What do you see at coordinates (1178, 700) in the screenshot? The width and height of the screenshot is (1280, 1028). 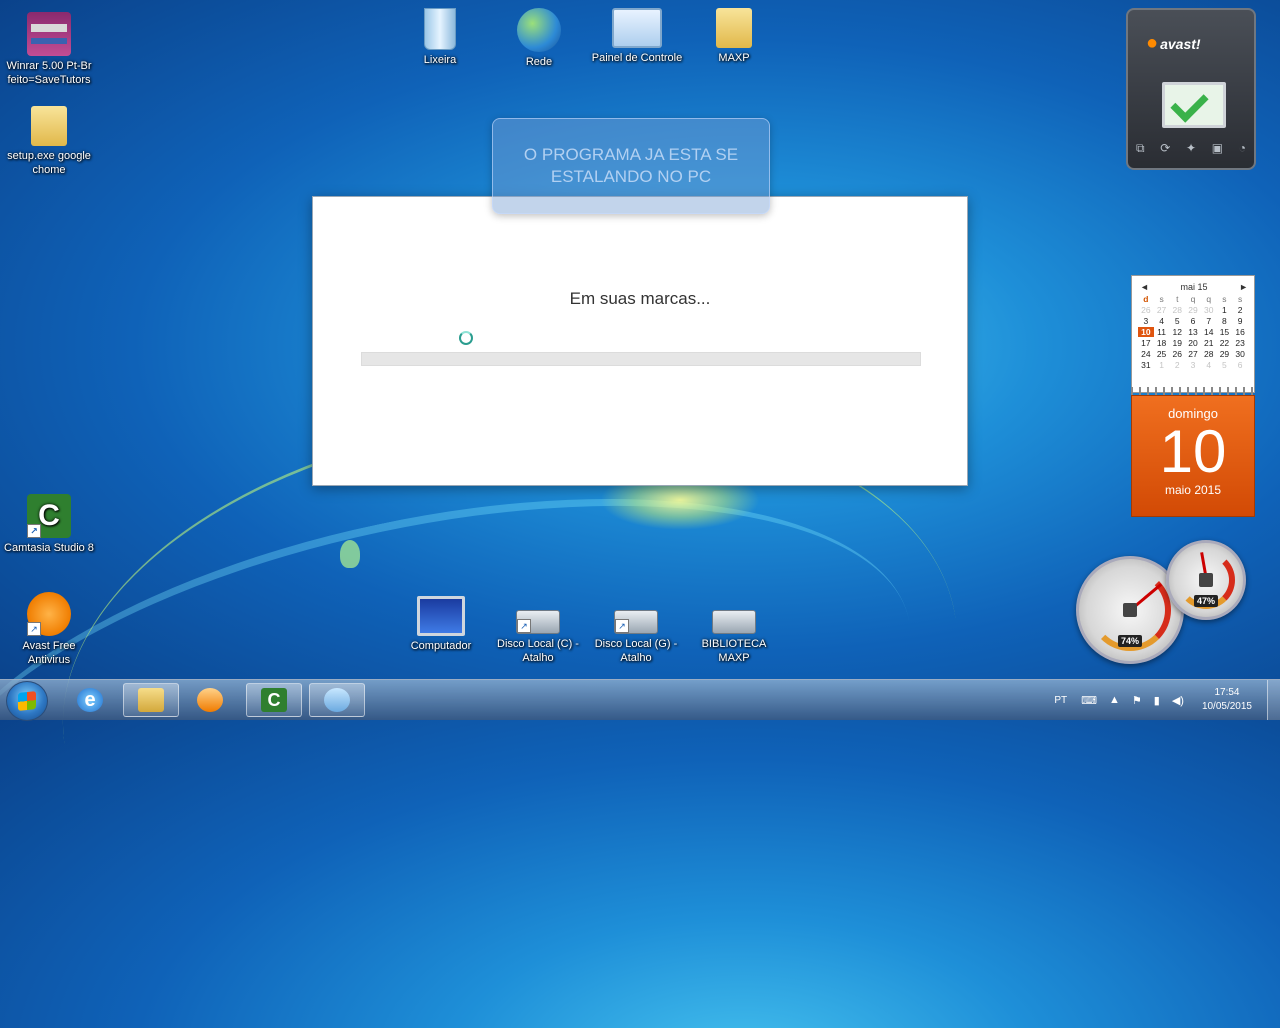 I see `volume-icon: ◀)` at bounding box center [1178, 700].